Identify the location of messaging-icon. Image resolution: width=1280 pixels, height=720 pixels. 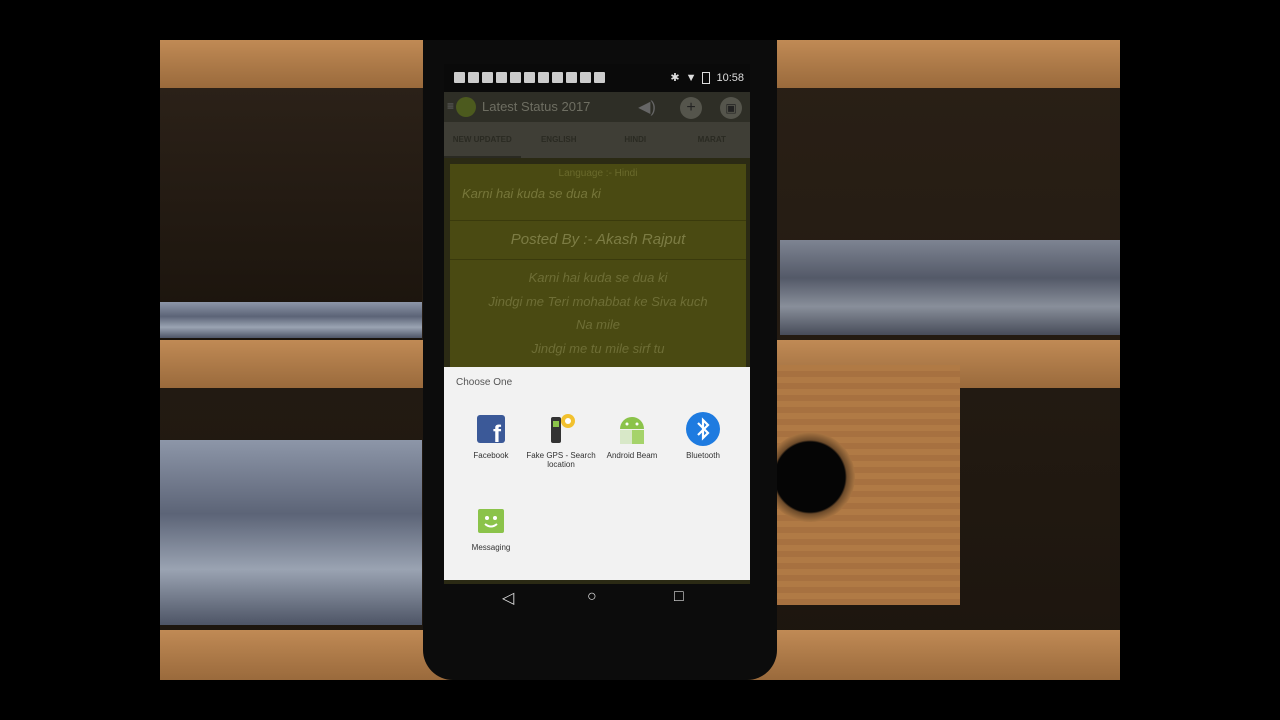
(491, 521).